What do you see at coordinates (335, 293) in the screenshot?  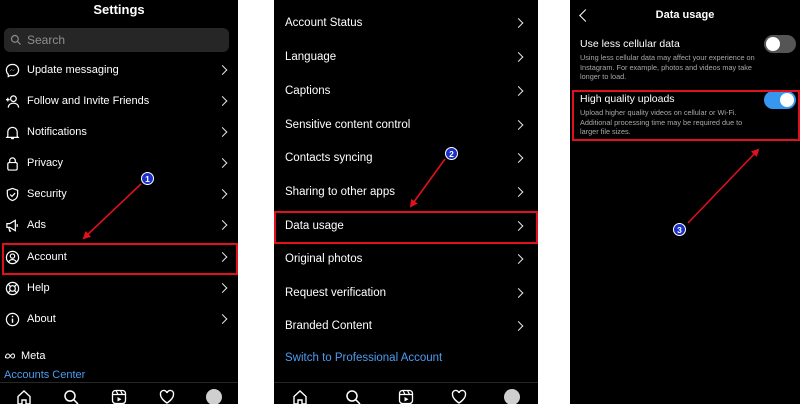 I see `account-item-label: Request verification` at bounding box center [335, 293].